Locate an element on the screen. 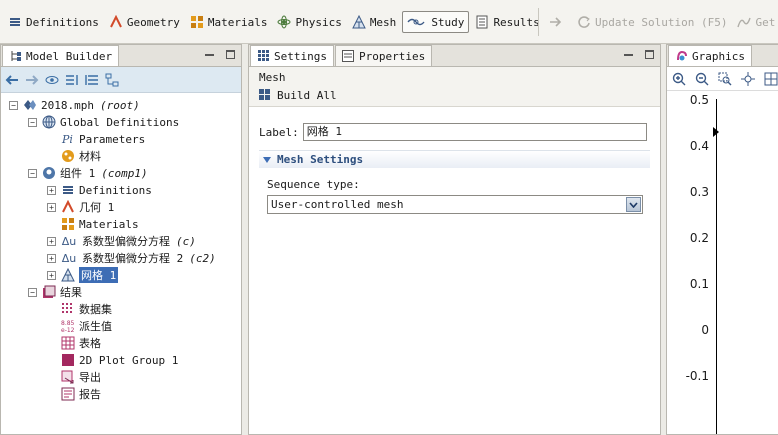 Image resolution: width=778 pixels, height=435 pixels. tree-label: 系数型偏微分方程 is located at coordinates (126, 241).